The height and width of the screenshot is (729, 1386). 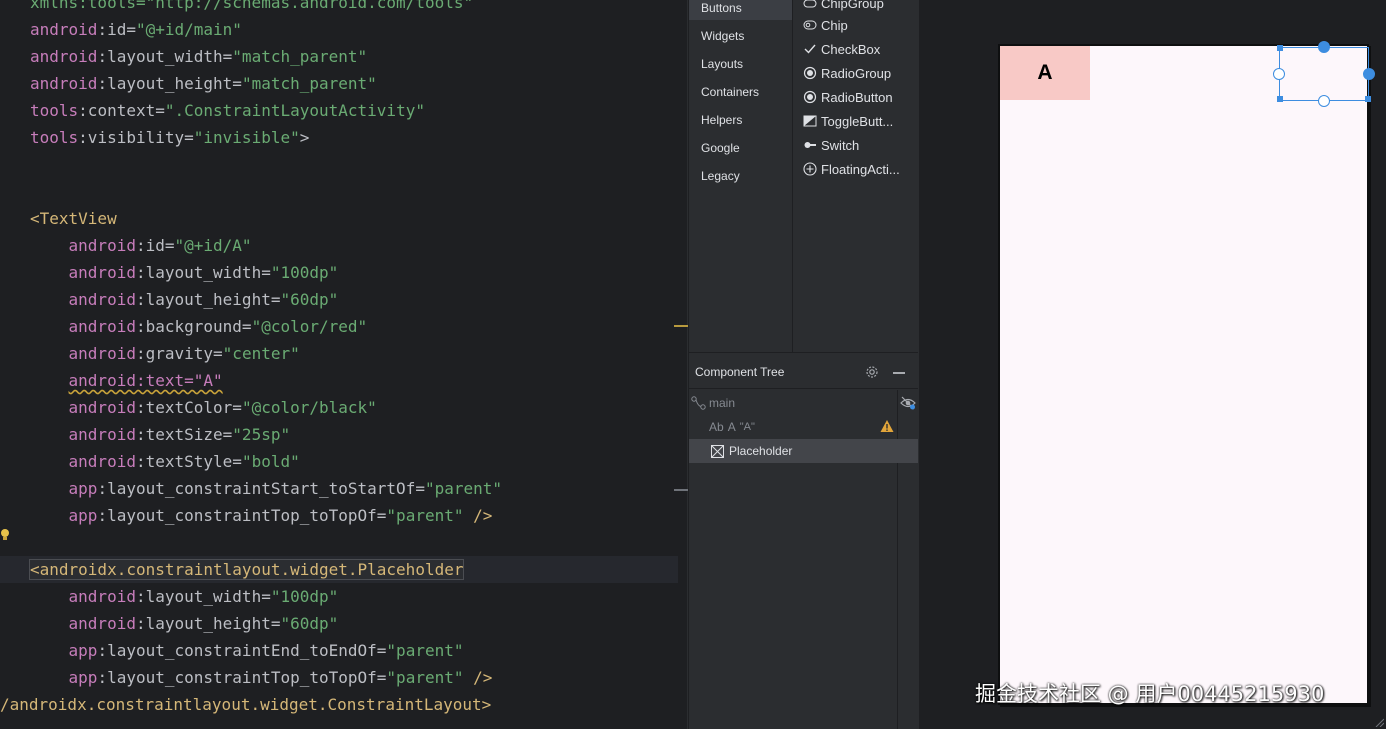 I want to click on code-token: :textColor=, so click(x=188, y=407).